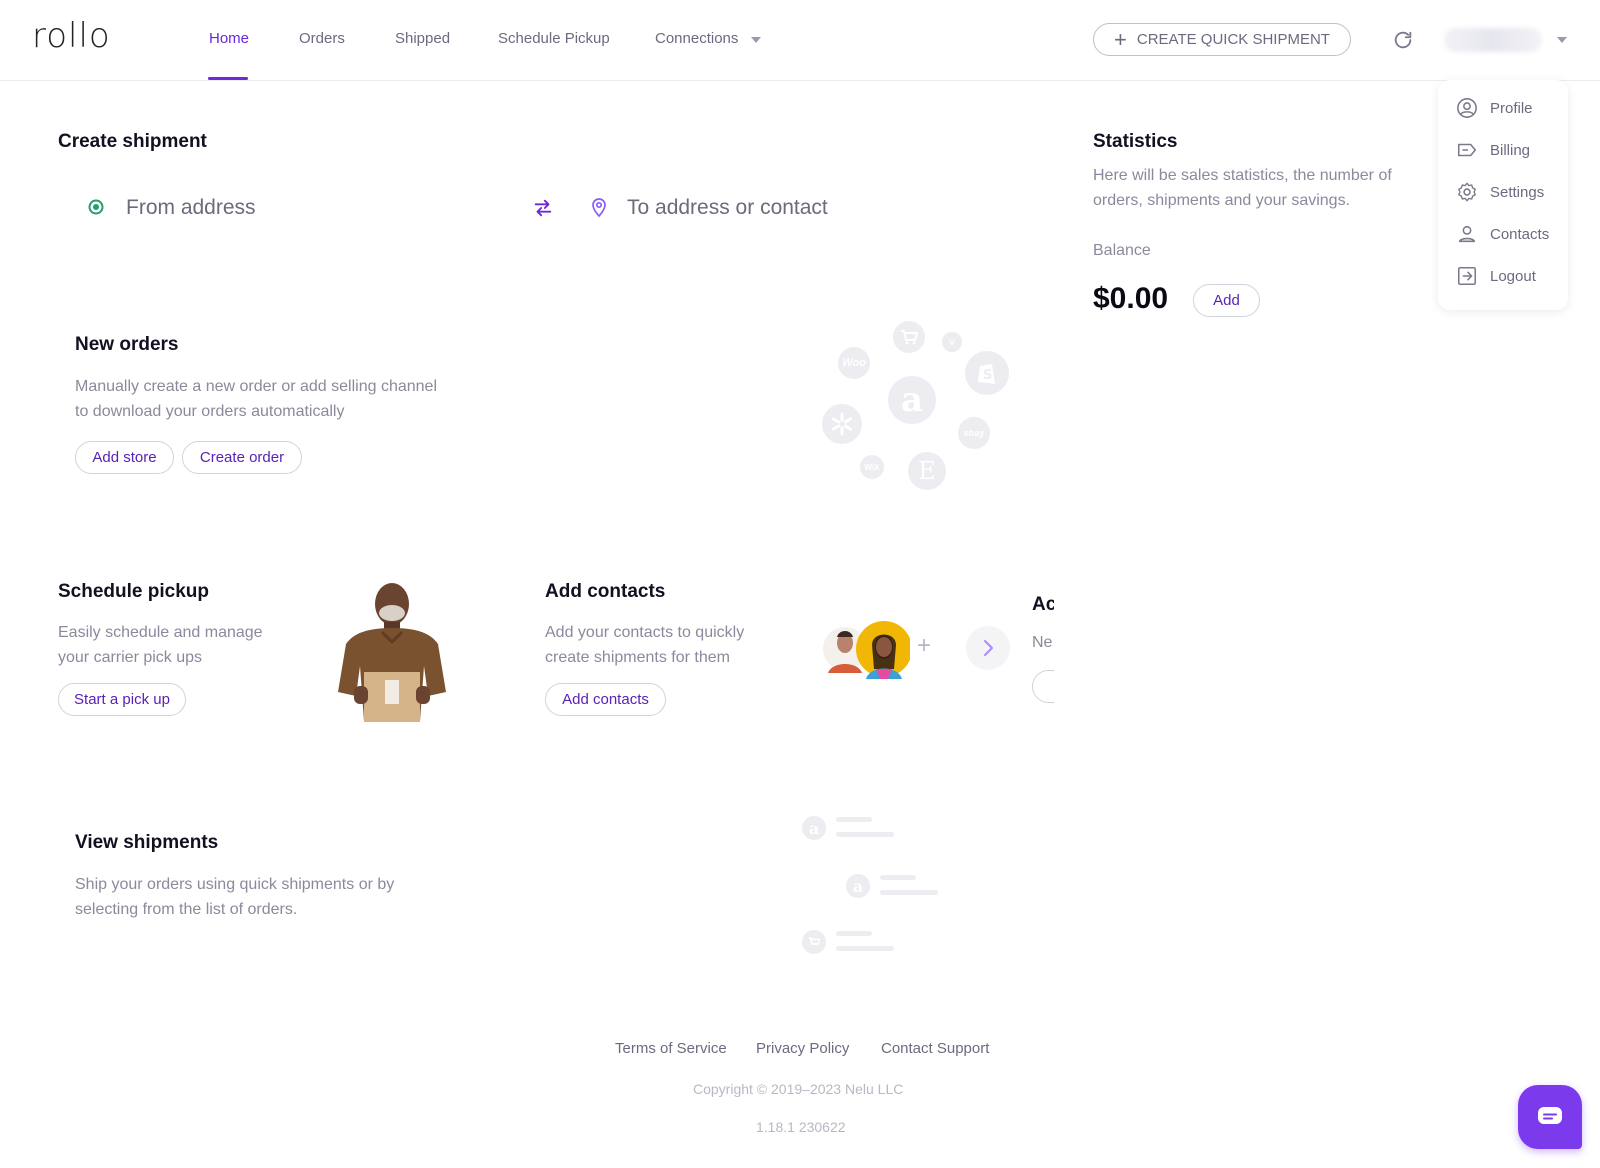 The height and width of the screenshot is (1168, 1600). Describe the element at coordinates (987, 375) in the screenshot. I see `svg-text: S` at that location.